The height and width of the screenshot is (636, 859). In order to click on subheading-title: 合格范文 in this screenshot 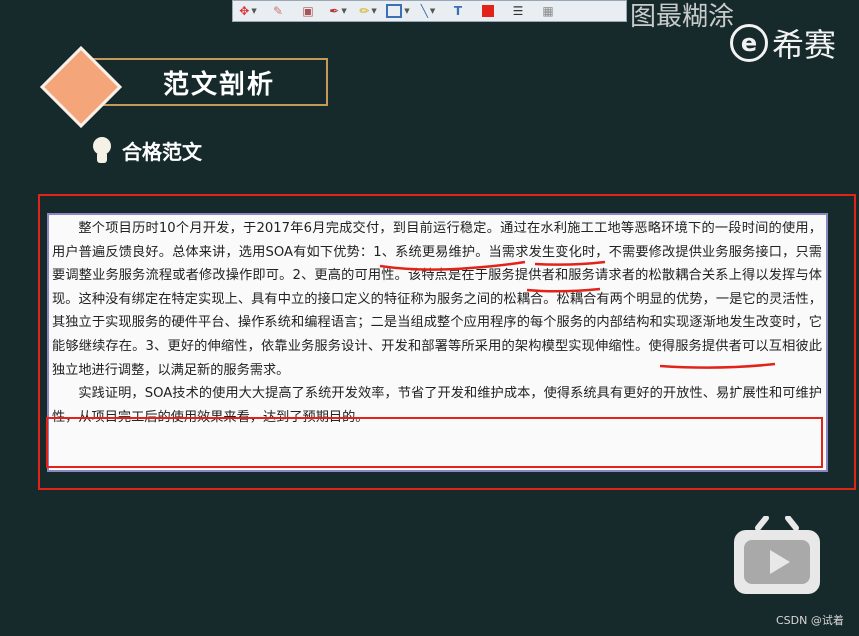, I will do `click(162, 152)`.